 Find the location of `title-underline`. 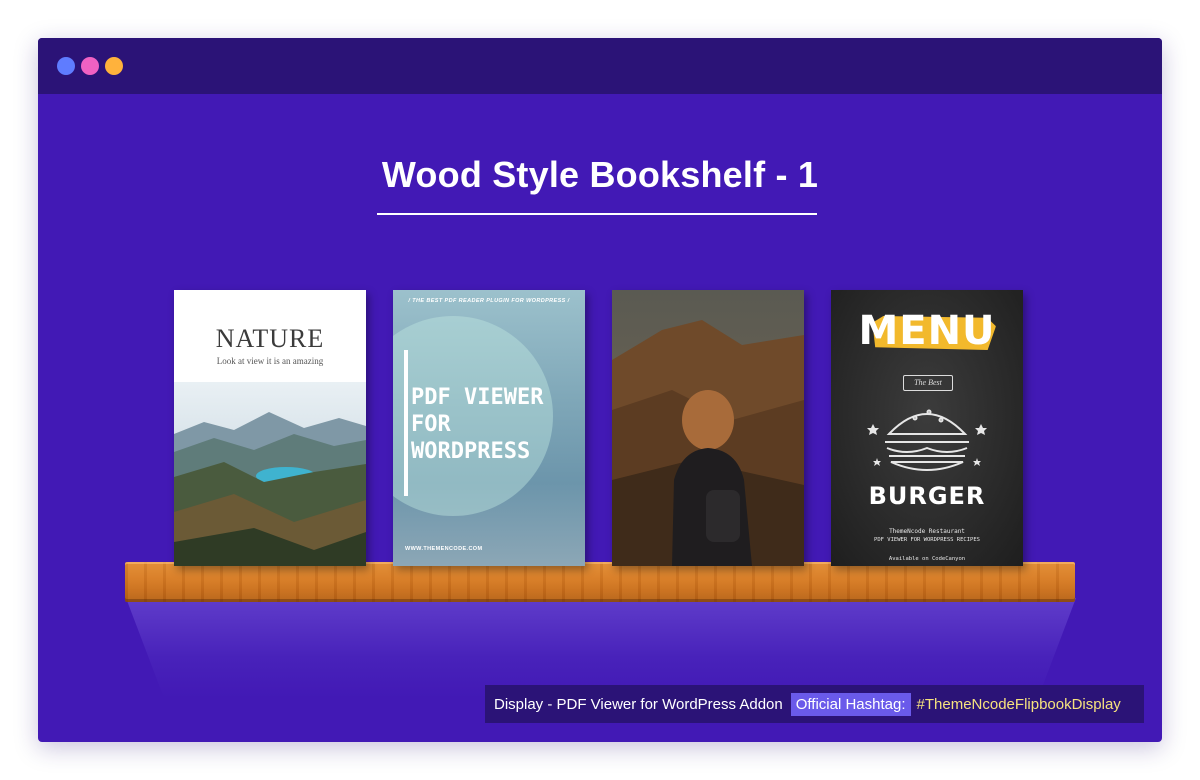

title-underline is located at coordinates (597, 214).